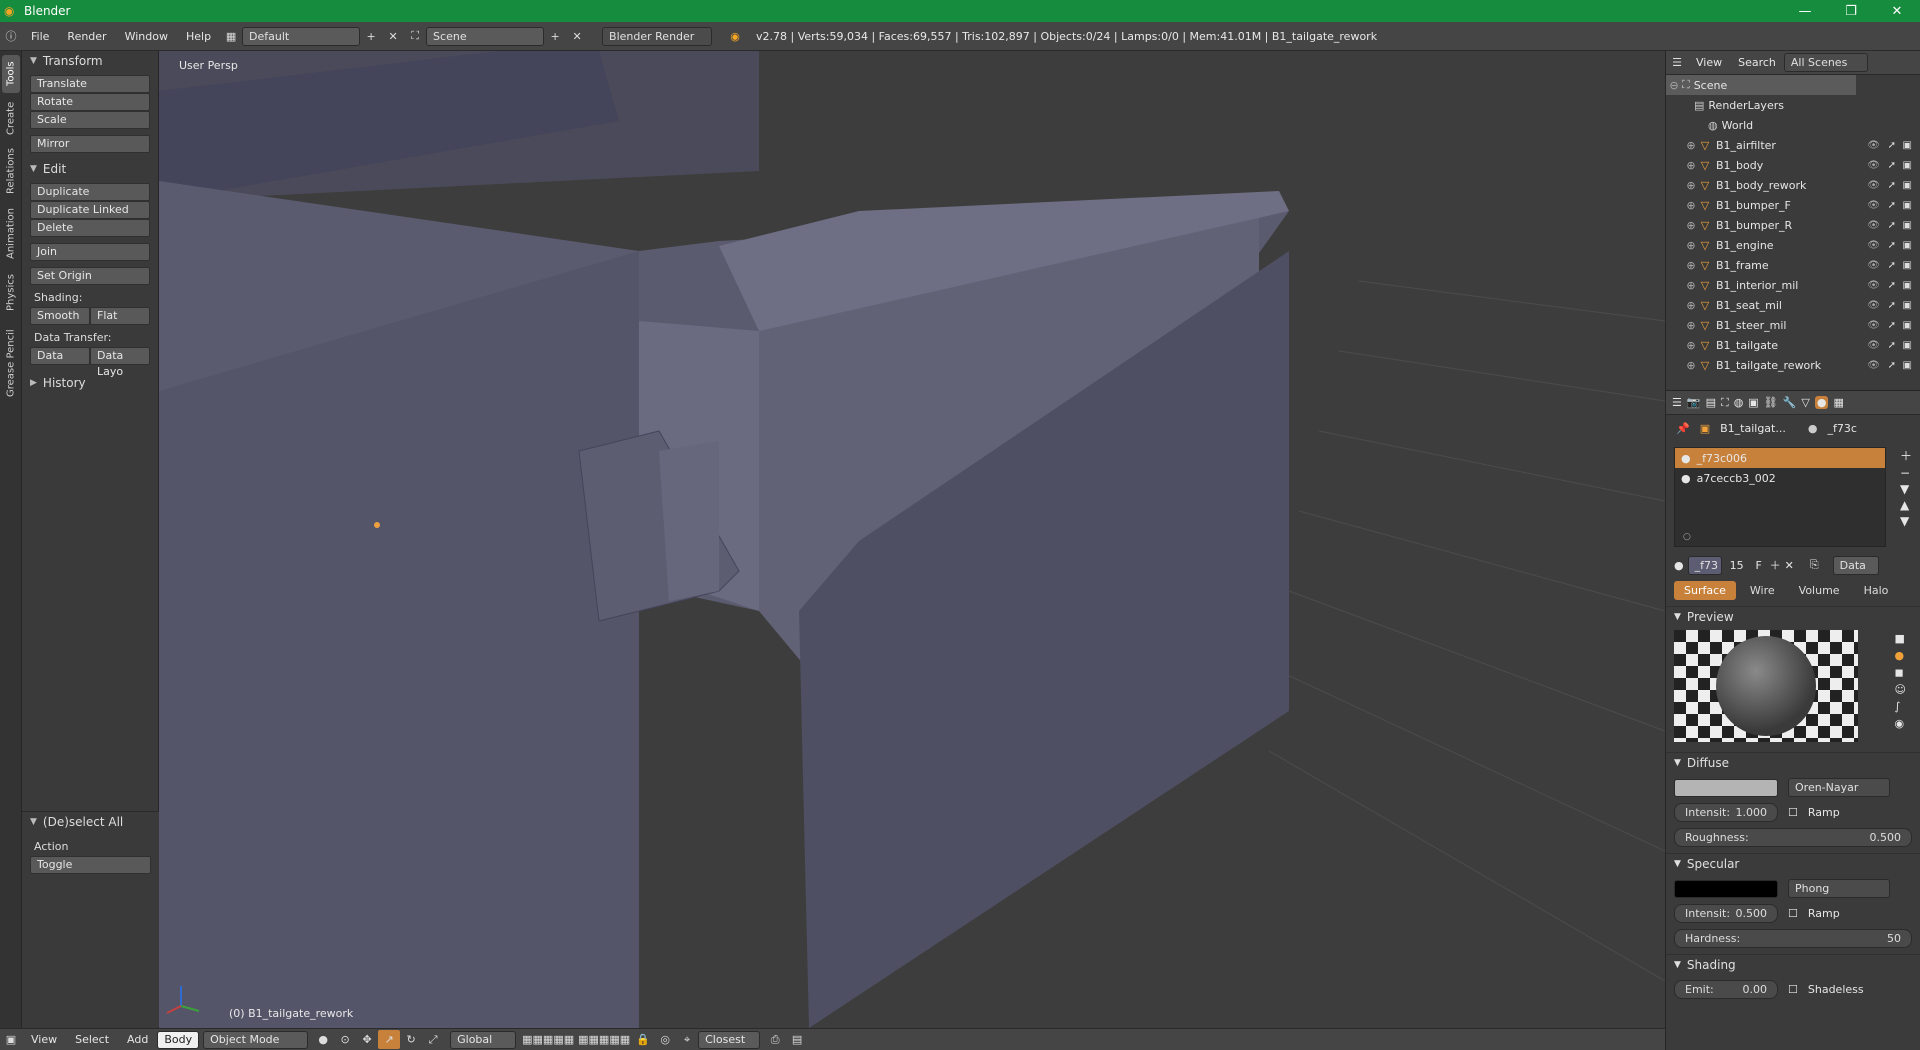  I want to click on specular-ramp-checkbox: ☐, so click(1793, 913).